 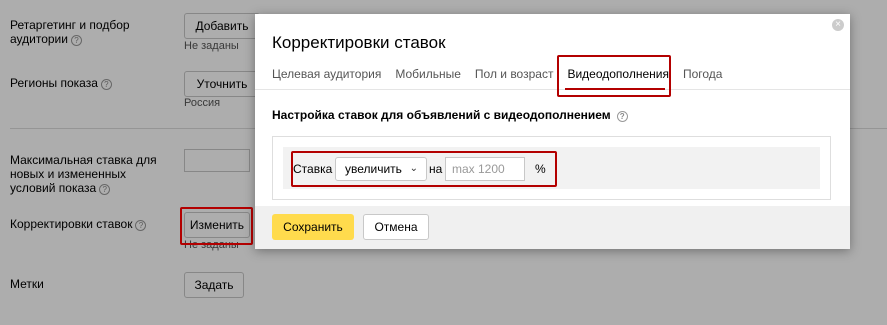 I want to click on cancel-button: Отмена, so click(x=396, y=227).